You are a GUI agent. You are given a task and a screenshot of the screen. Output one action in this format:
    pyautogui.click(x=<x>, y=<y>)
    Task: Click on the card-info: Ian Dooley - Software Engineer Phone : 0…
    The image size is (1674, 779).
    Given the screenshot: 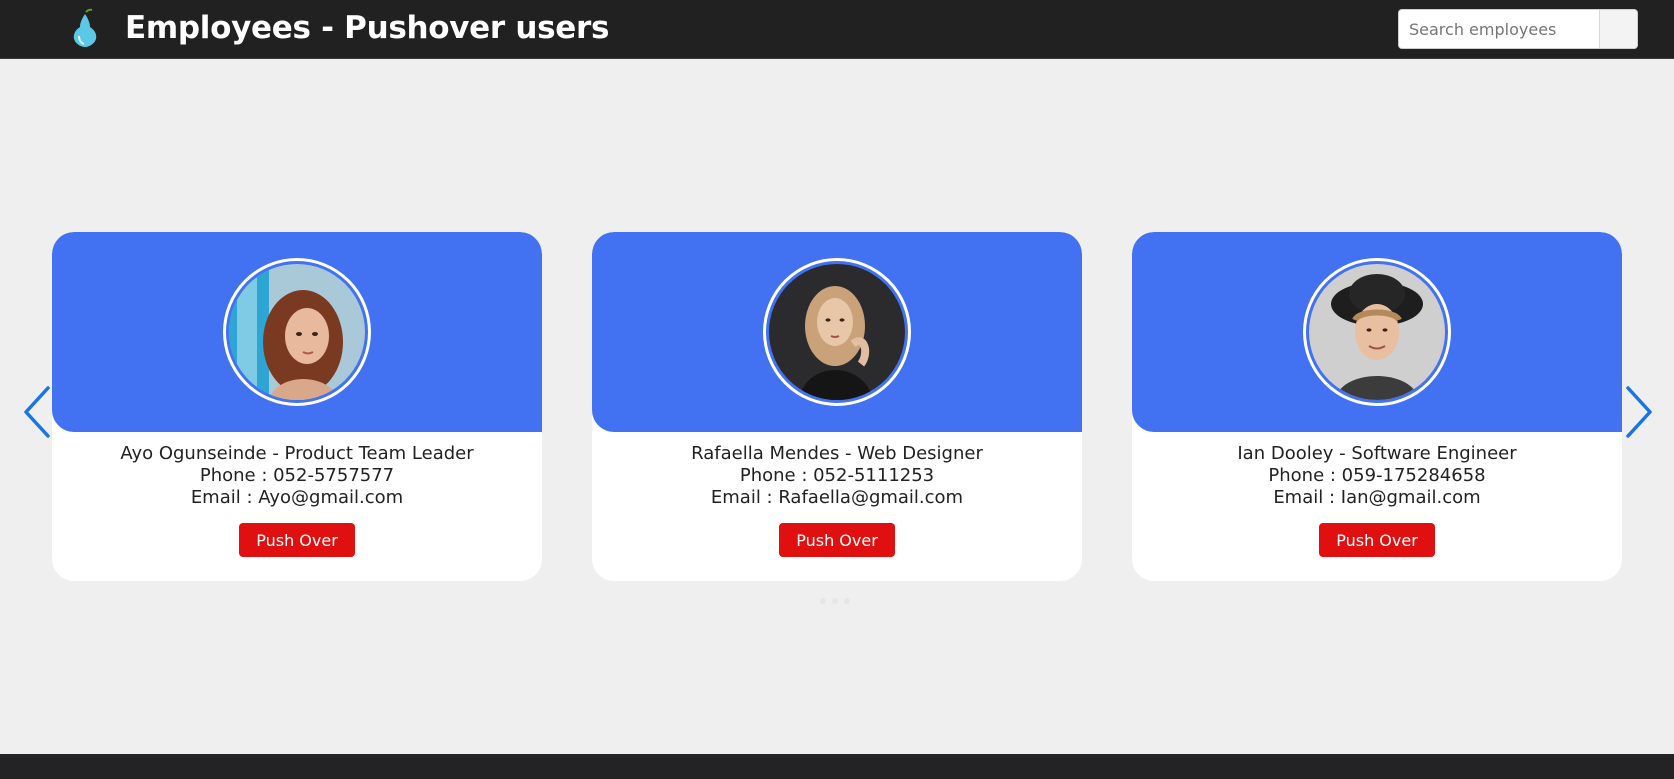 What is the action you would take?
    pyautogui.click(x=1377, y=476)
    